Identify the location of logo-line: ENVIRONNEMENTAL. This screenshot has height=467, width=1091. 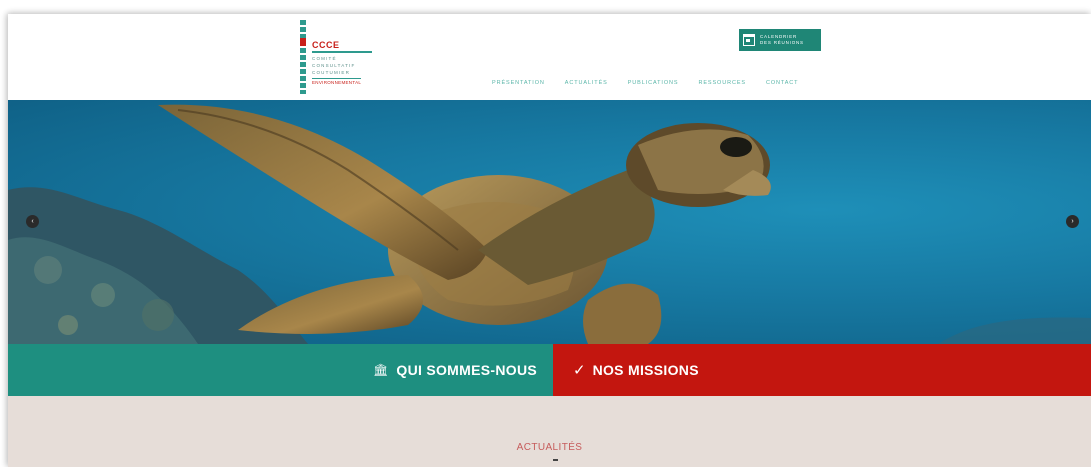
(337, 81).